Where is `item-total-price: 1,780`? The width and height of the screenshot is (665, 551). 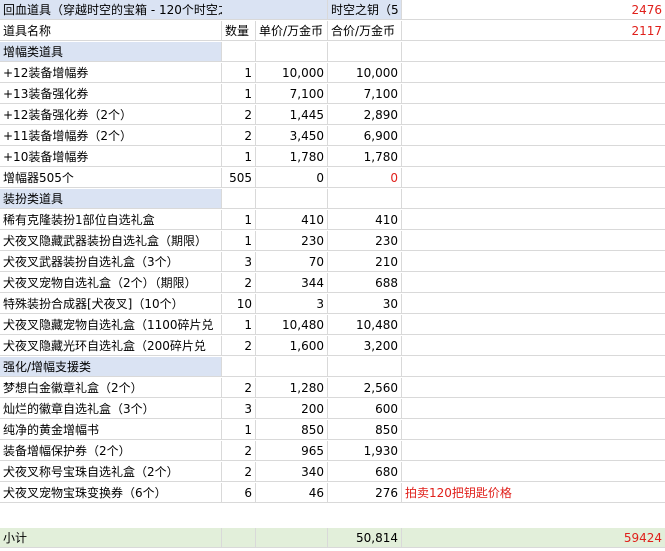 item-total-price: 1,780 is located at coordinates (365, 157).